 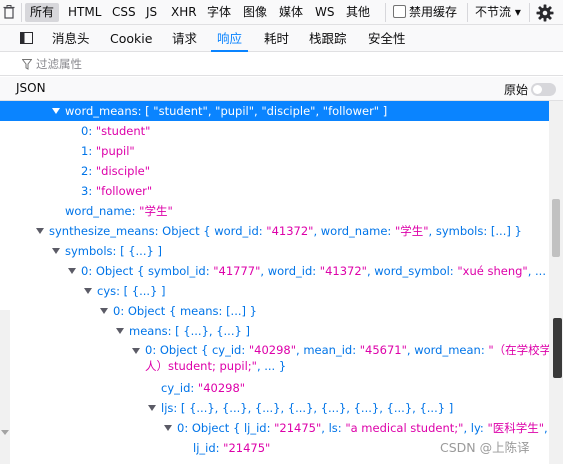 What do you see at coordinates (71, 38) in the screenshot?
I see `tab-headers: 消息头` at bounding box center [71, 38].